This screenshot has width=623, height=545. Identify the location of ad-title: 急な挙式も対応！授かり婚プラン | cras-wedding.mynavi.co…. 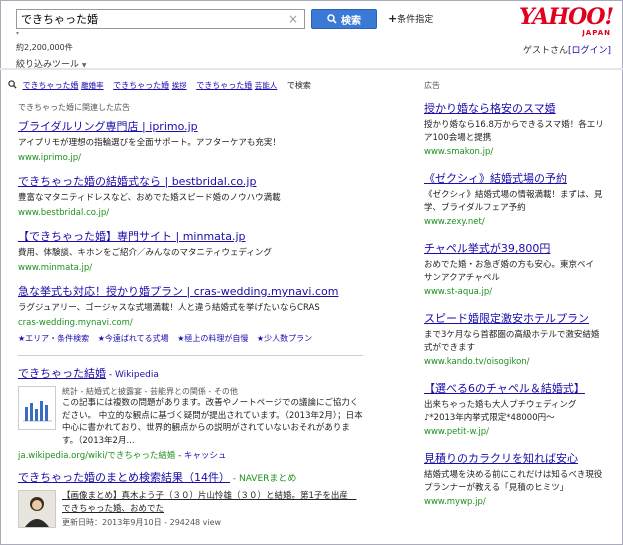
(190, 292).